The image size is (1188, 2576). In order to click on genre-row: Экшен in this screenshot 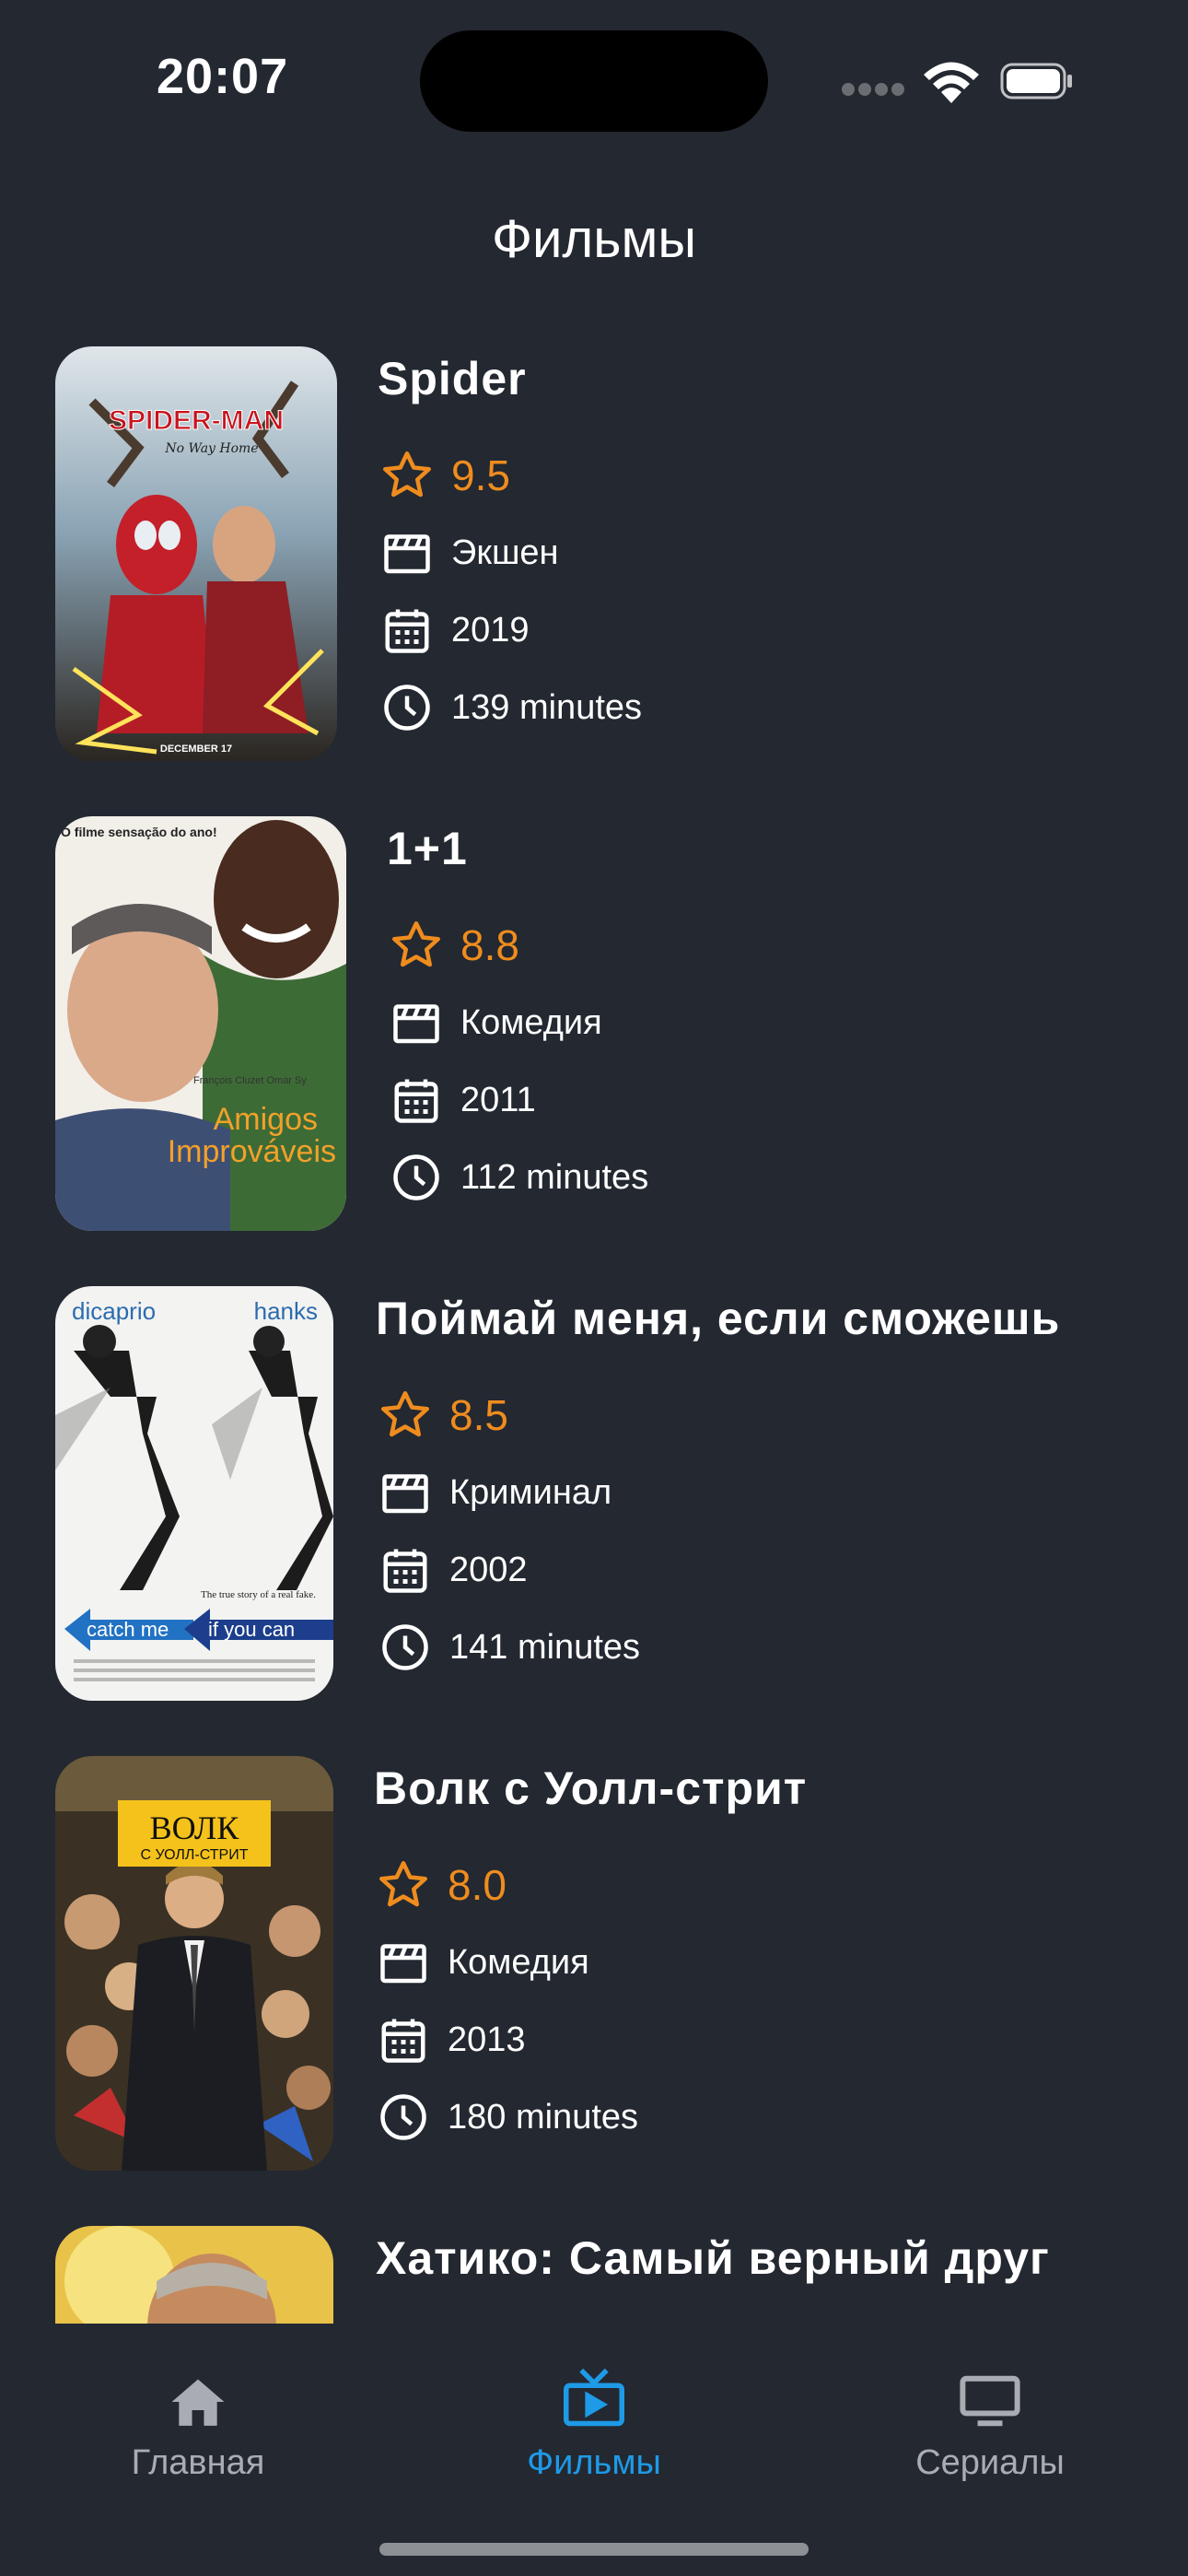, I will do `click(468, 552)`.